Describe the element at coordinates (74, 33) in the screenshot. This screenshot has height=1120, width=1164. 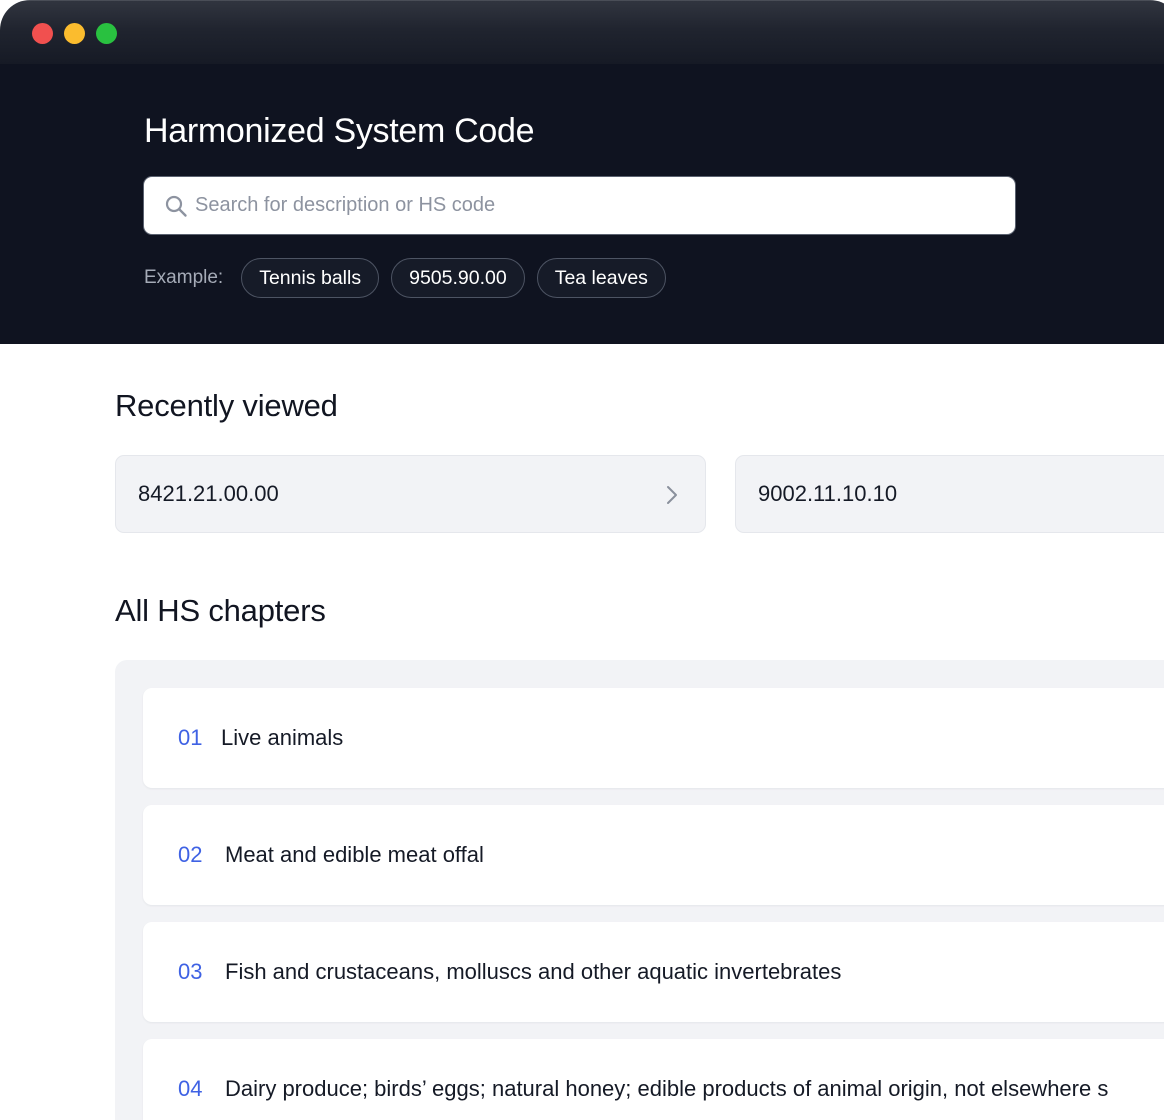
I see `minimize-window-button` at that location.